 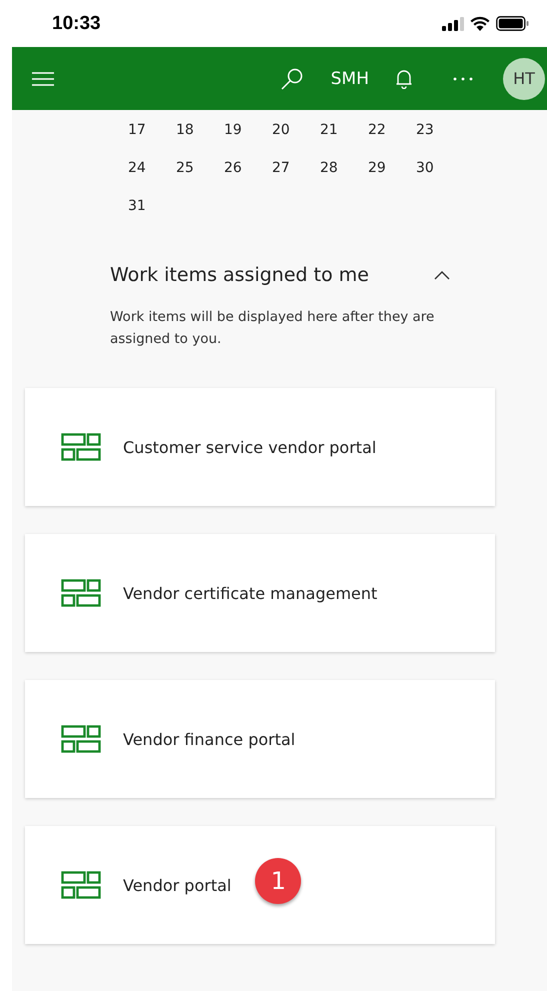 I want to click on calendar-day: 30, so click(x=438, y=168).